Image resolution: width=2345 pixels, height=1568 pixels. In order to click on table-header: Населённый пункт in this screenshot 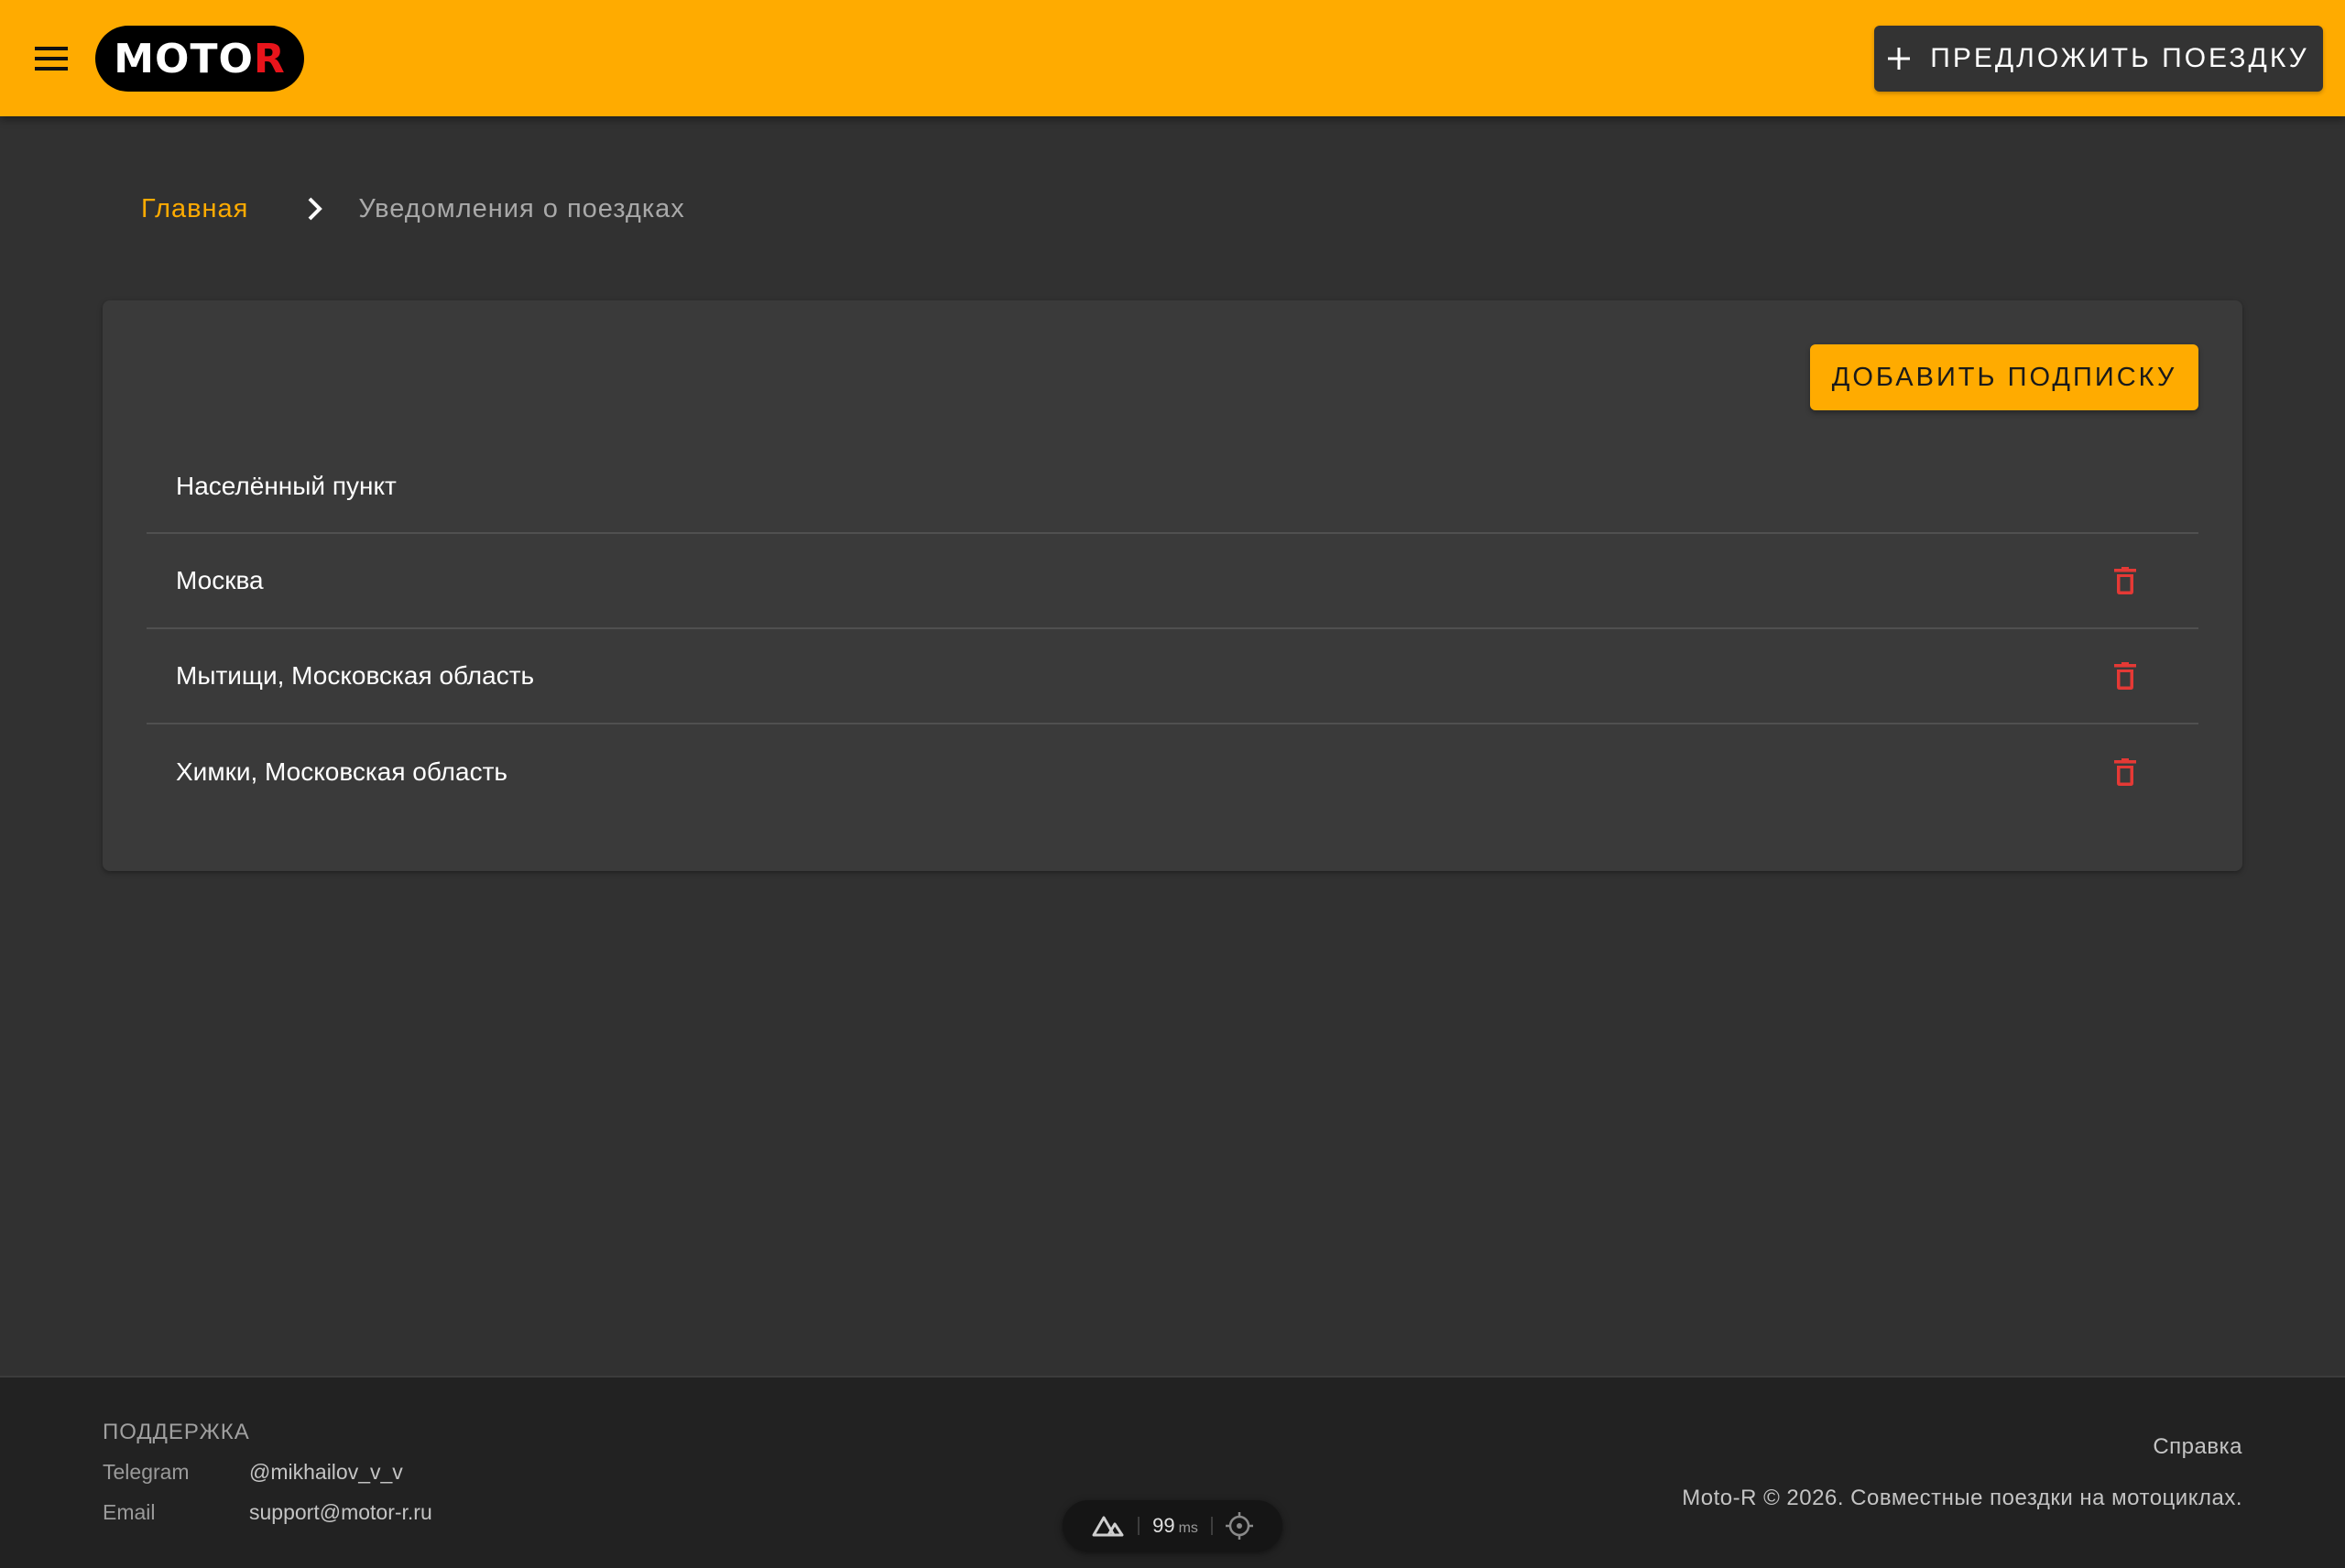, I will do `click(1172, 487)`.